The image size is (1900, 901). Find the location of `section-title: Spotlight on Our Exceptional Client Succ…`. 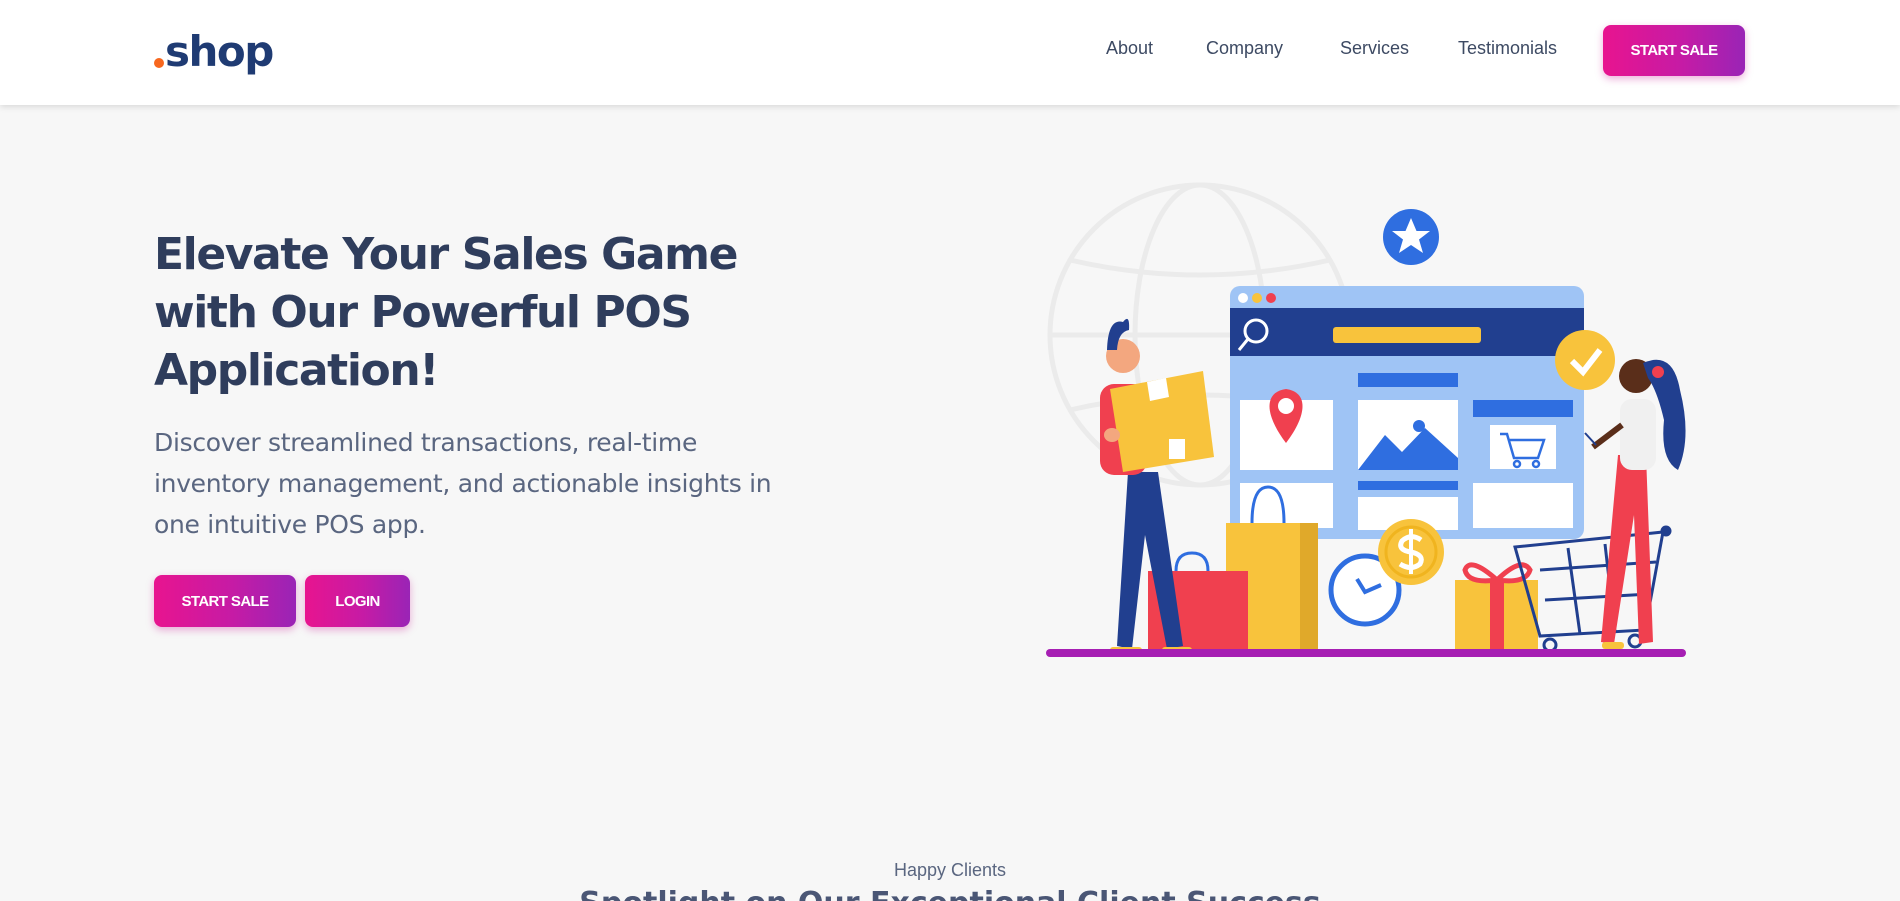

section-title: Spotlight on Our Exceptional Client Succ… is located at coordinates (950, 893).